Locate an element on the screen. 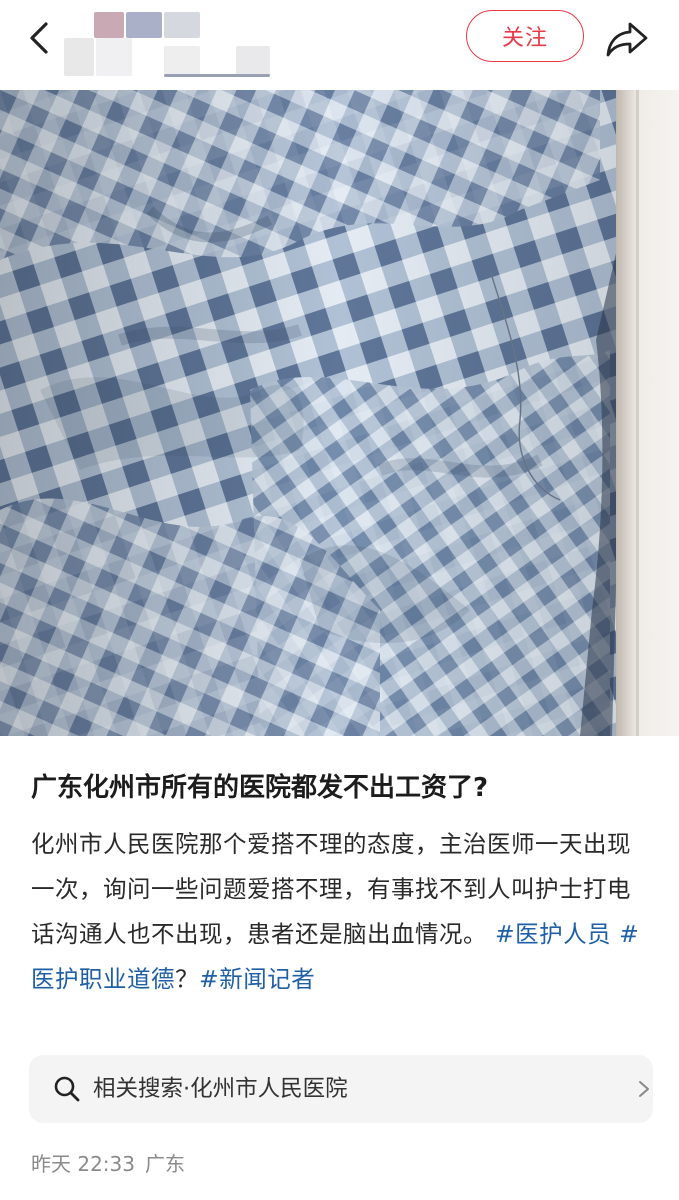 The image size is (679, 1200). back-button is located at coordinates (42, 38).